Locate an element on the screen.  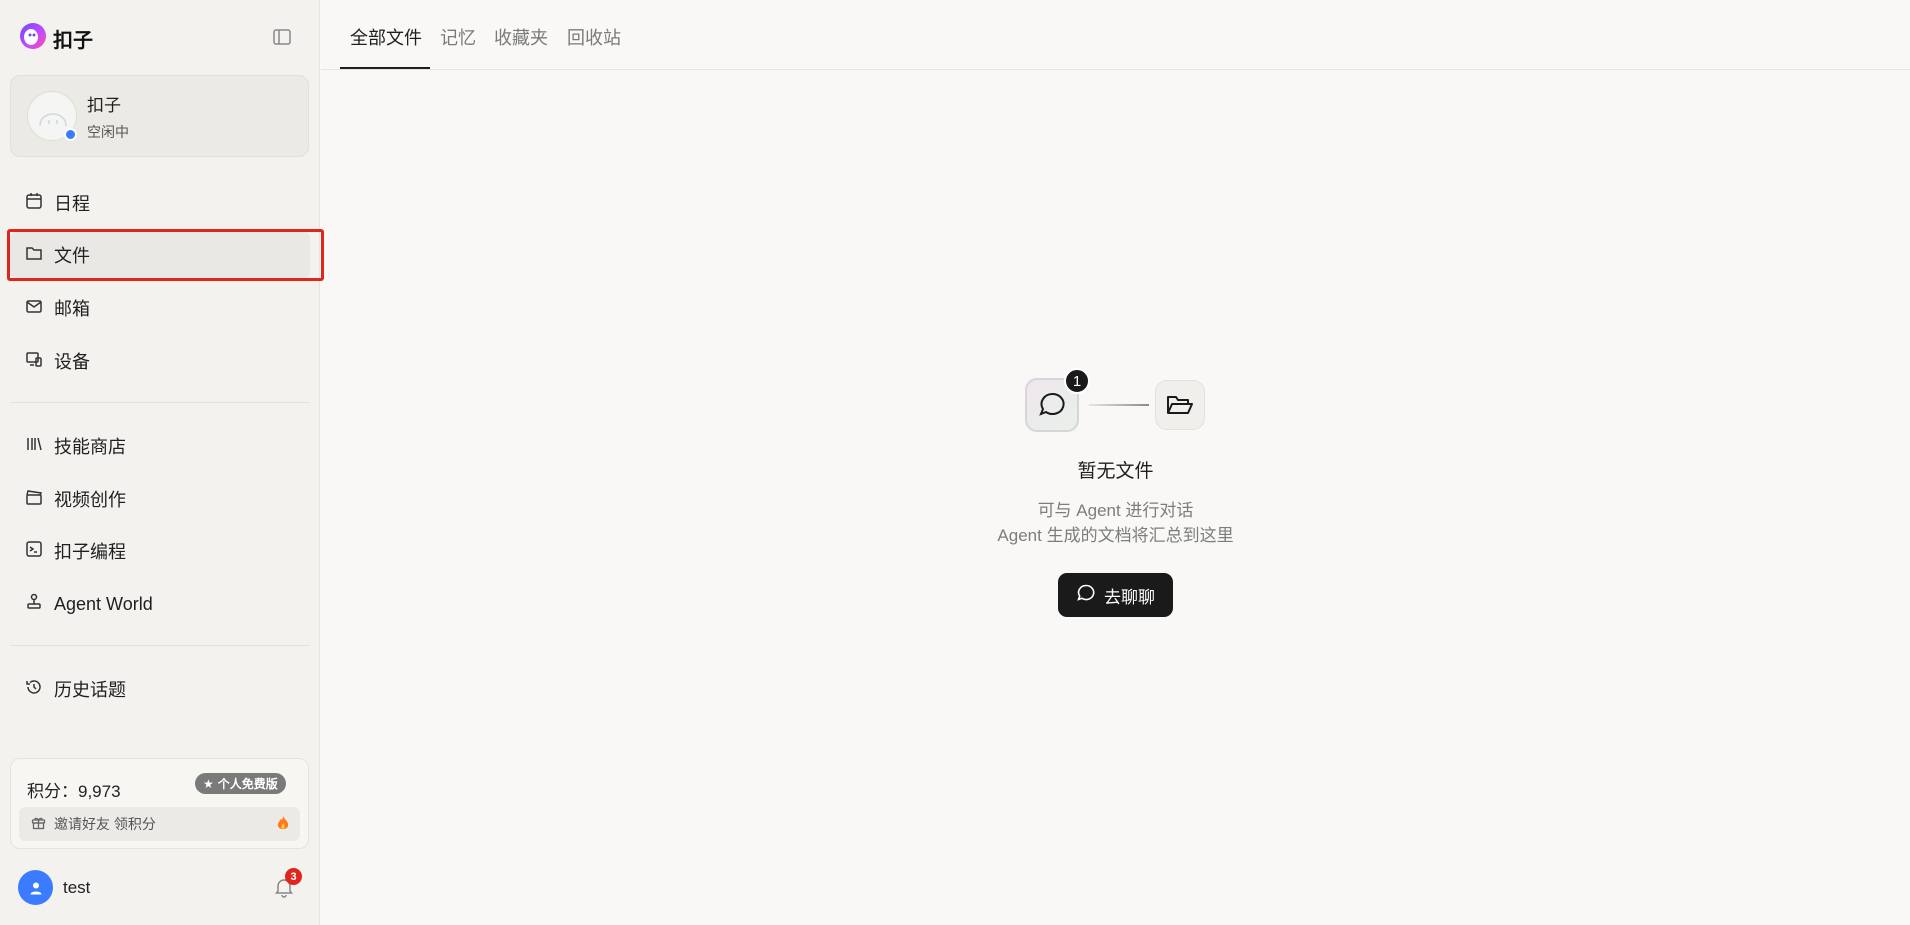
gift-icon is located at coordinates (38, 824).